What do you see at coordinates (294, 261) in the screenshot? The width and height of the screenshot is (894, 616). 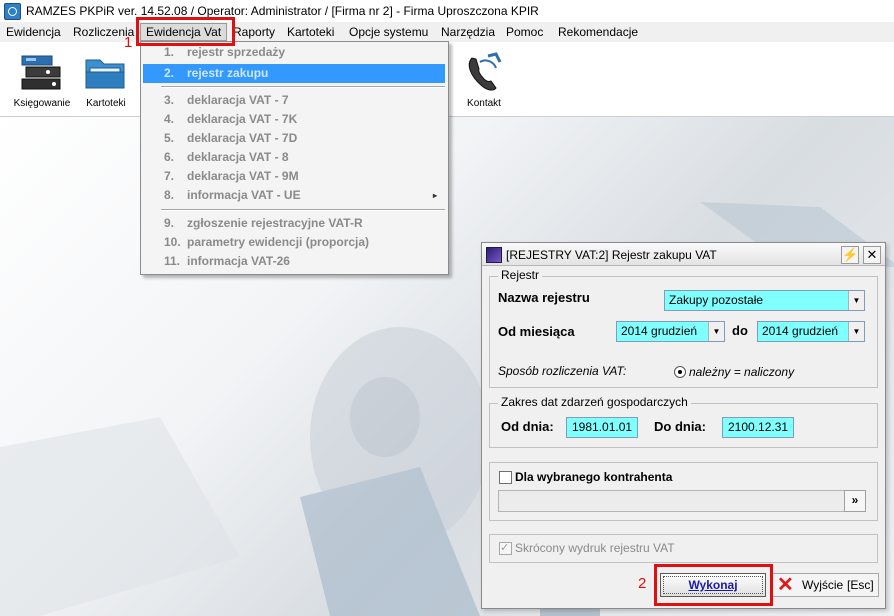 I see `menu-option-vat-26: 11. informacja VAT-26` at bounding box center [294, 261].